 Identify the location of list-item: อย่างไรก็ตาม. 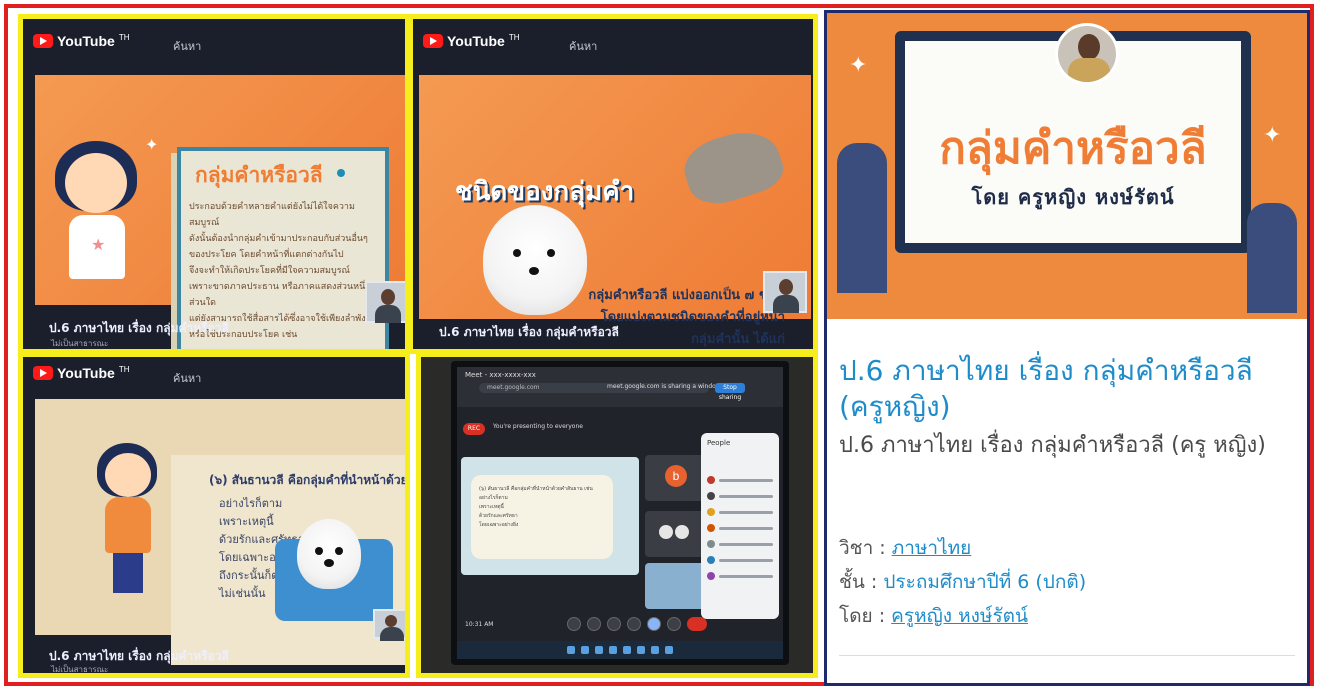
(251, 503).